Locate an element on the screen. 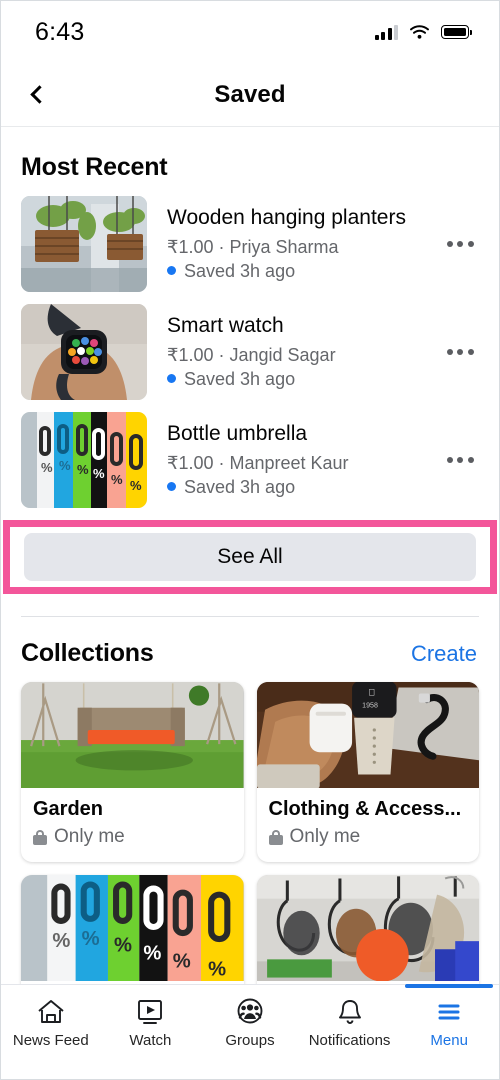  saved-item-meta: ₹1.00 · Priya Sharma is located at coordinates (253, 246).